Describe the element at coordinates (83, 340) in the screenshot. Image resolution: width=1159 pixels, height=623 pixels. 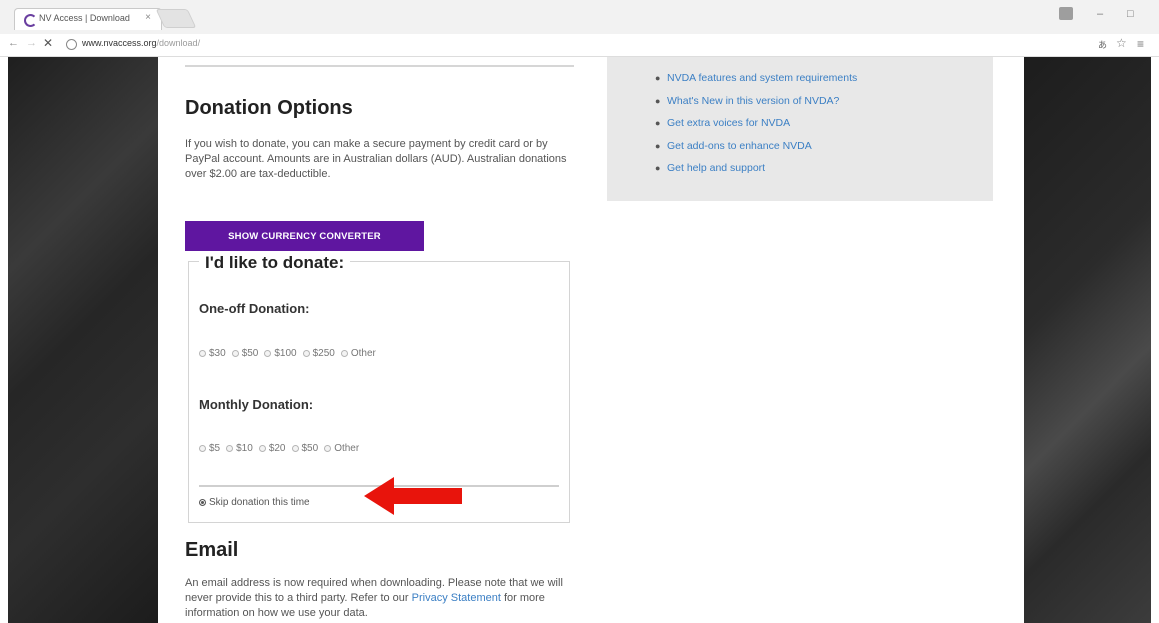
I see `background-left-decor` at that location.